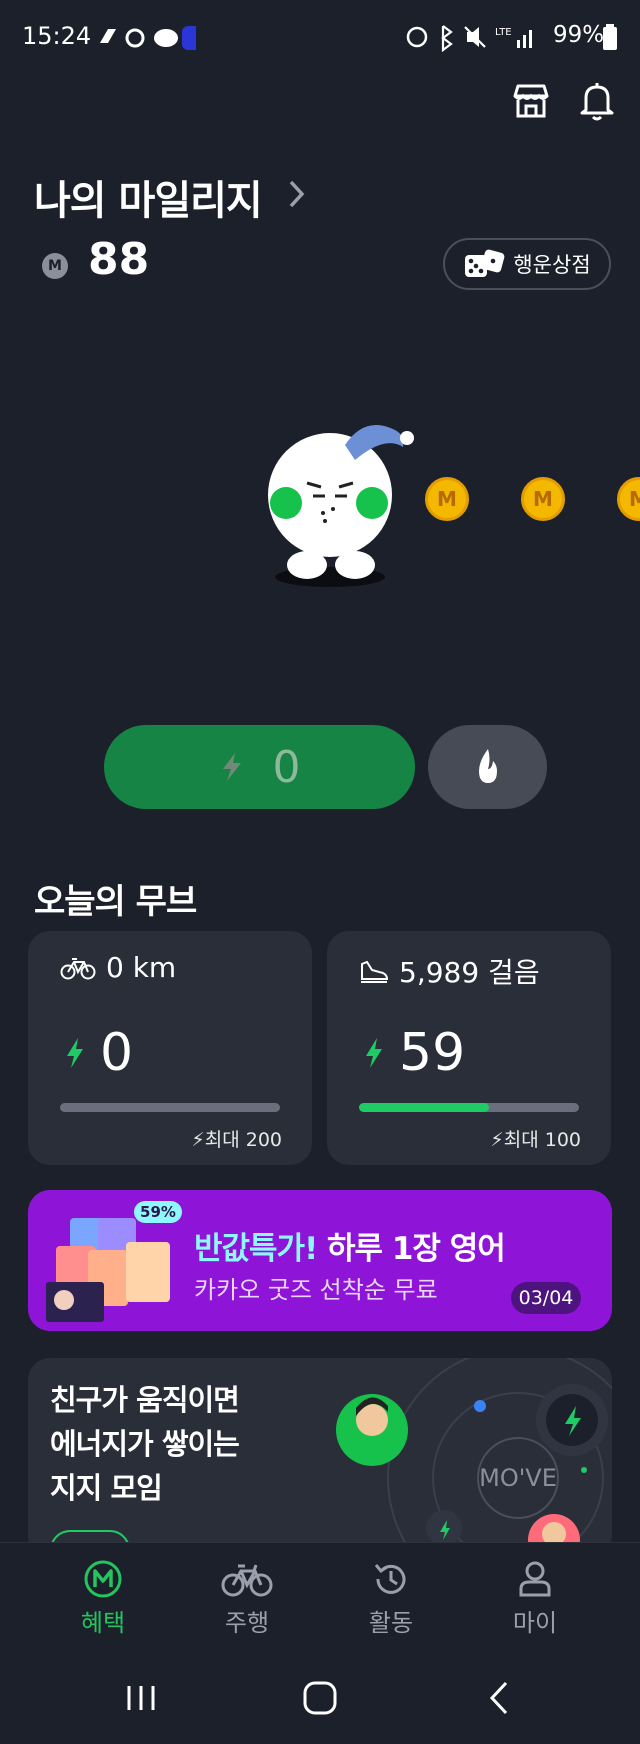  What do you see at coordinates (432, 1053) in the screenshot?
I see `walk-energy-value: 59` at bounding box center [432, 1053].